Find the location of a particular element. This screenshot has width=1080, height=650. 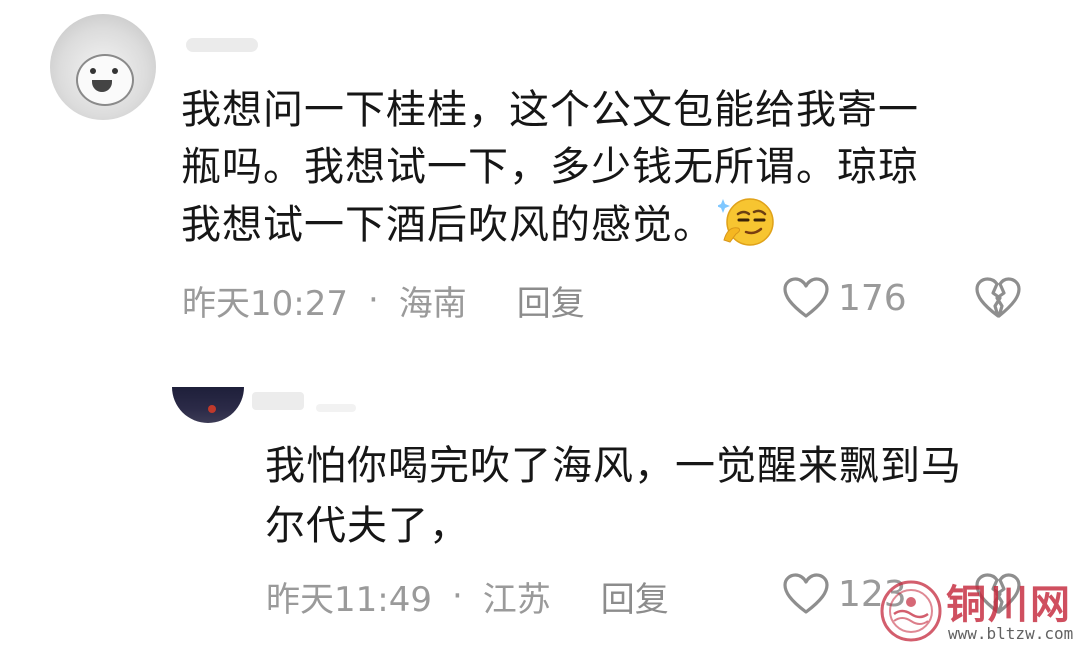

comment-line: 我怕你喝完吹了海风，一觉醒来飘到马 is located at coordinates (613, 466).